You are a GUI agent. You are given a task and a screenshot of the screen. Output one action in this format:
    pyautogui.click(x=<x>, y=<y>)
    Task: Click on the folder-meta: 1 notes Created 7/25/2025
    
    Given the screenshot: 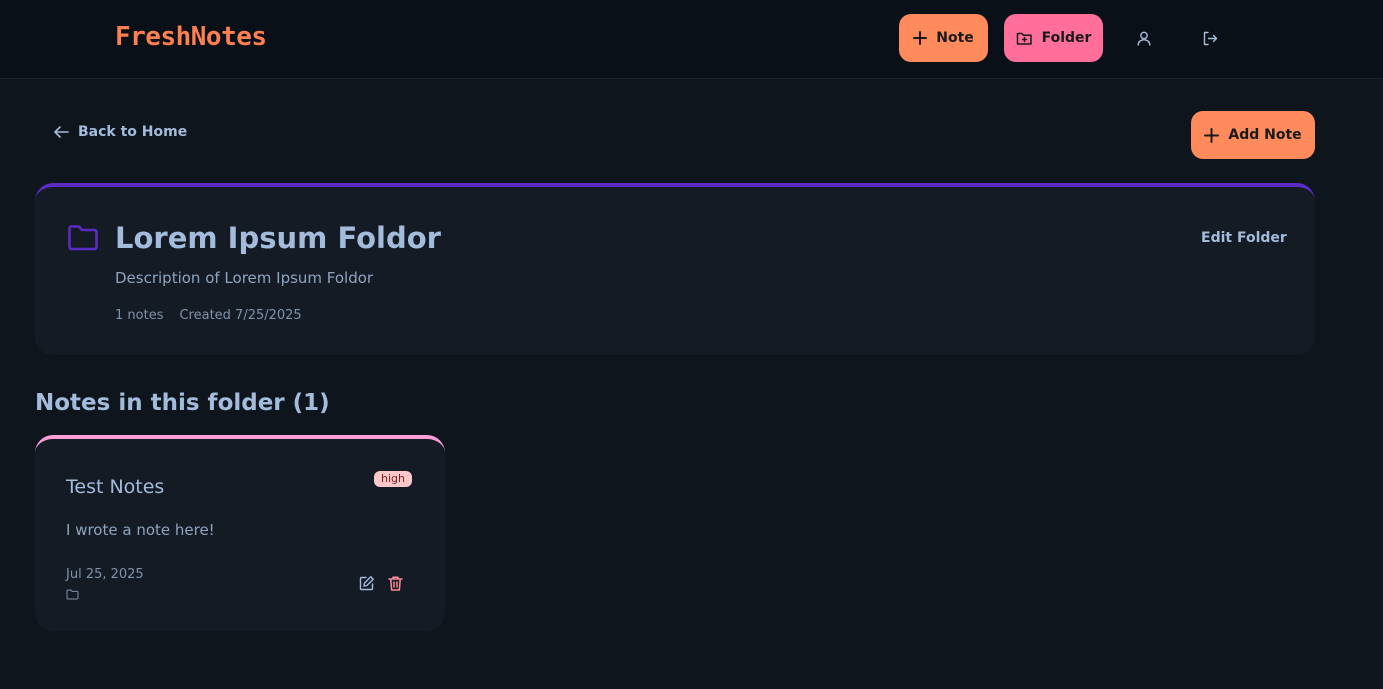 What is the action you would take?
    pyautogui.click(x=208, y=315)
    